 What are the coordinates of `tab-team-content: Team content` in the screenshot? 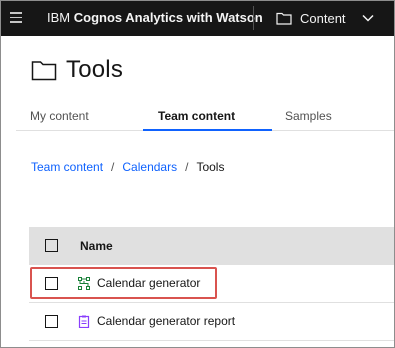 It's located at (207, 117).